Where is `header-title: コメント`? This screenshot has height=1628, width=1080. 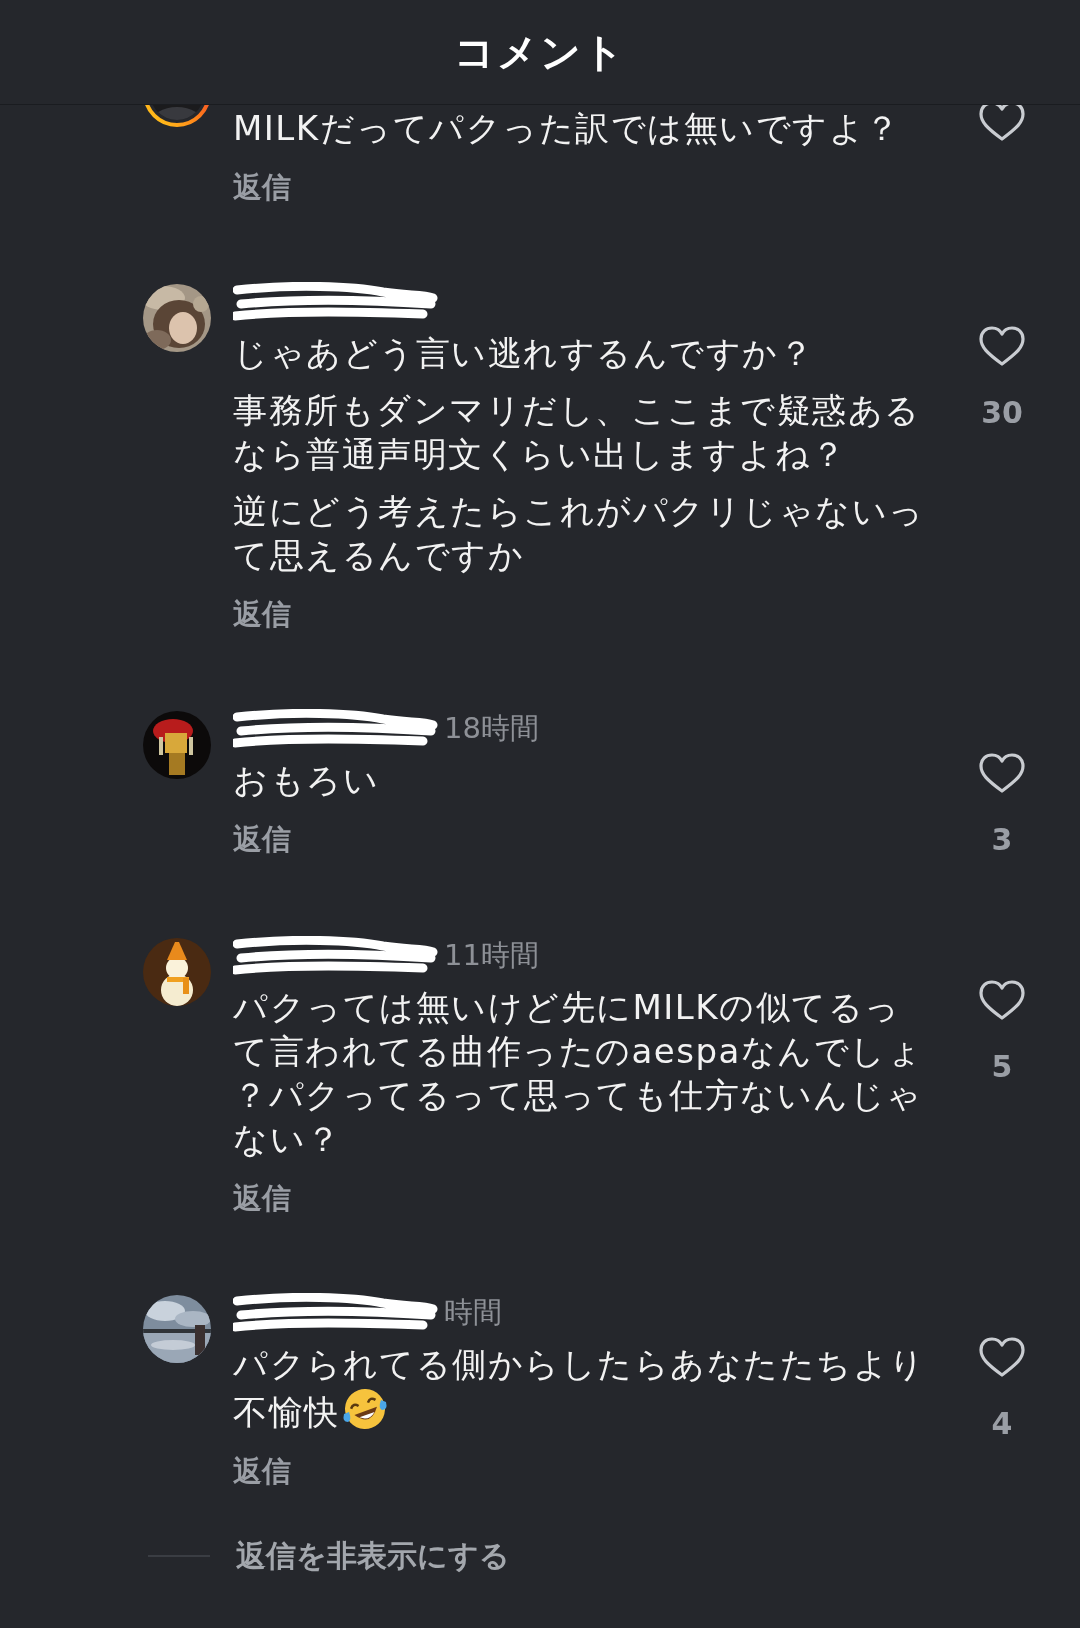
header-title: コメント is located at coordinates (540, 52).